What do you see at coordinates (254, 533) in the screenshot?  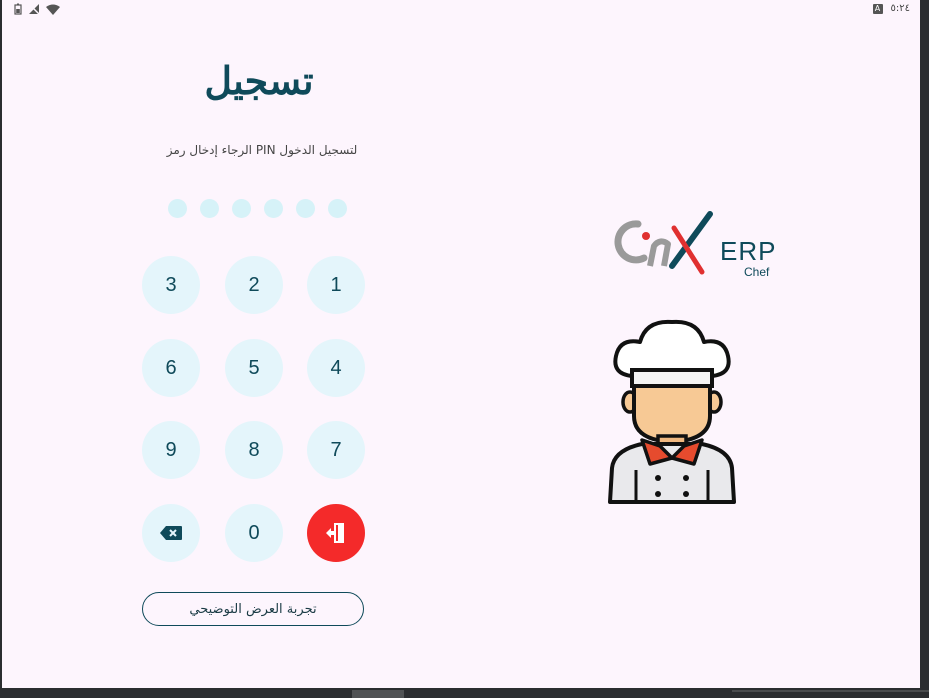 I see `key-0: 0` at bounding box center [254, 533].